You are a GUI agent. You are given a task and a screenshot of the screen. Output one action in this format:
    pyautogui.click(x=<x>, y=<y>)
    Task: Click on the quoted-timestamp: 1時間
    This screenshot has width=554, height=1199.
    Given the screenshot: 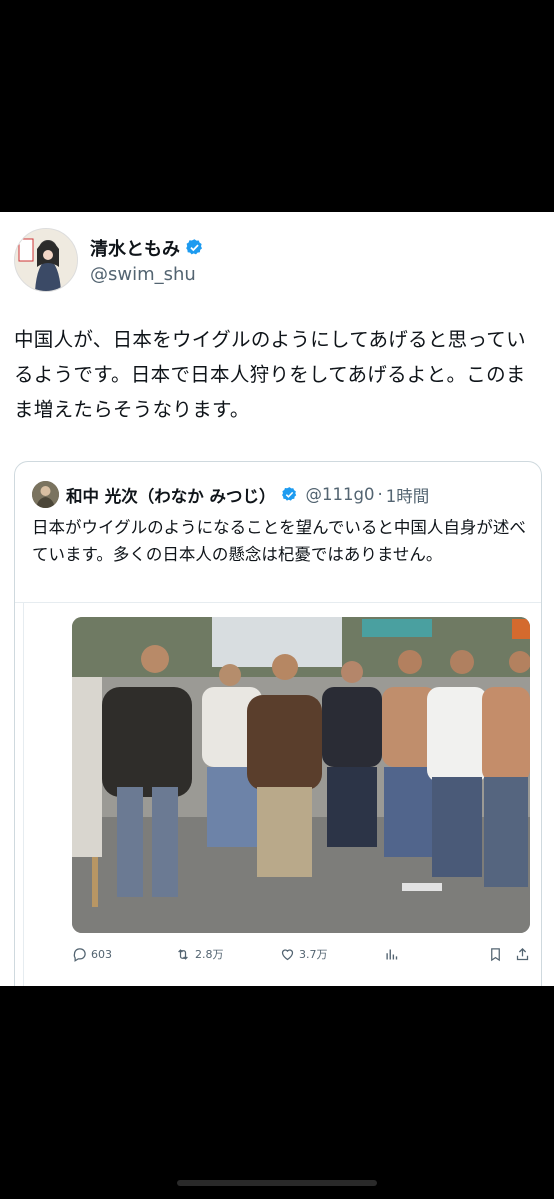 What is the action you would take?
    pyautogui.click(x=408, y=495)
    